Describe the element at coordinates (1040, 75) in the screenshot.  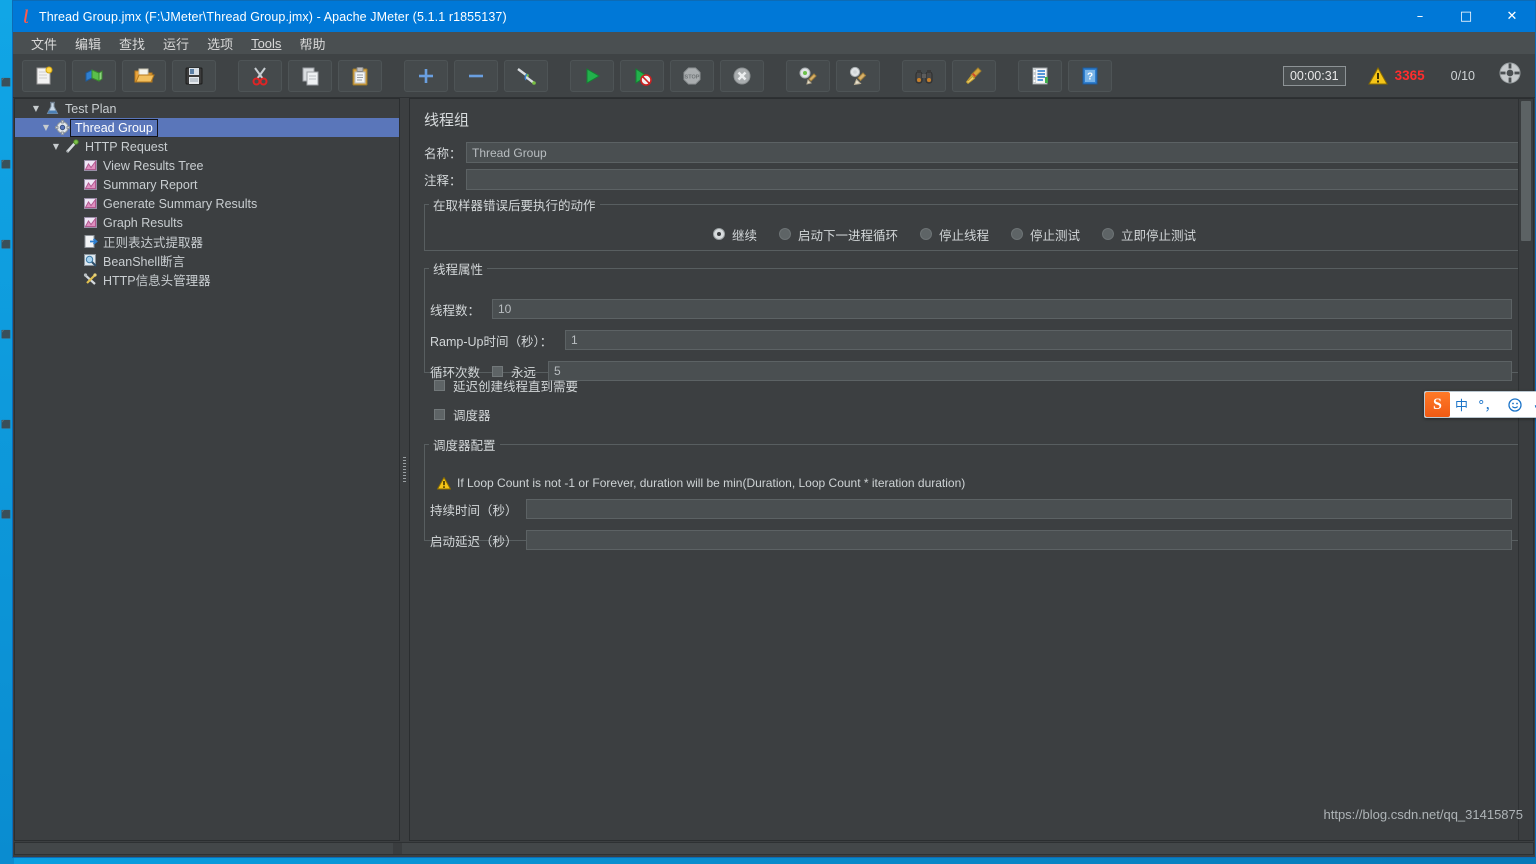
I see `function-helper-button` at that location.